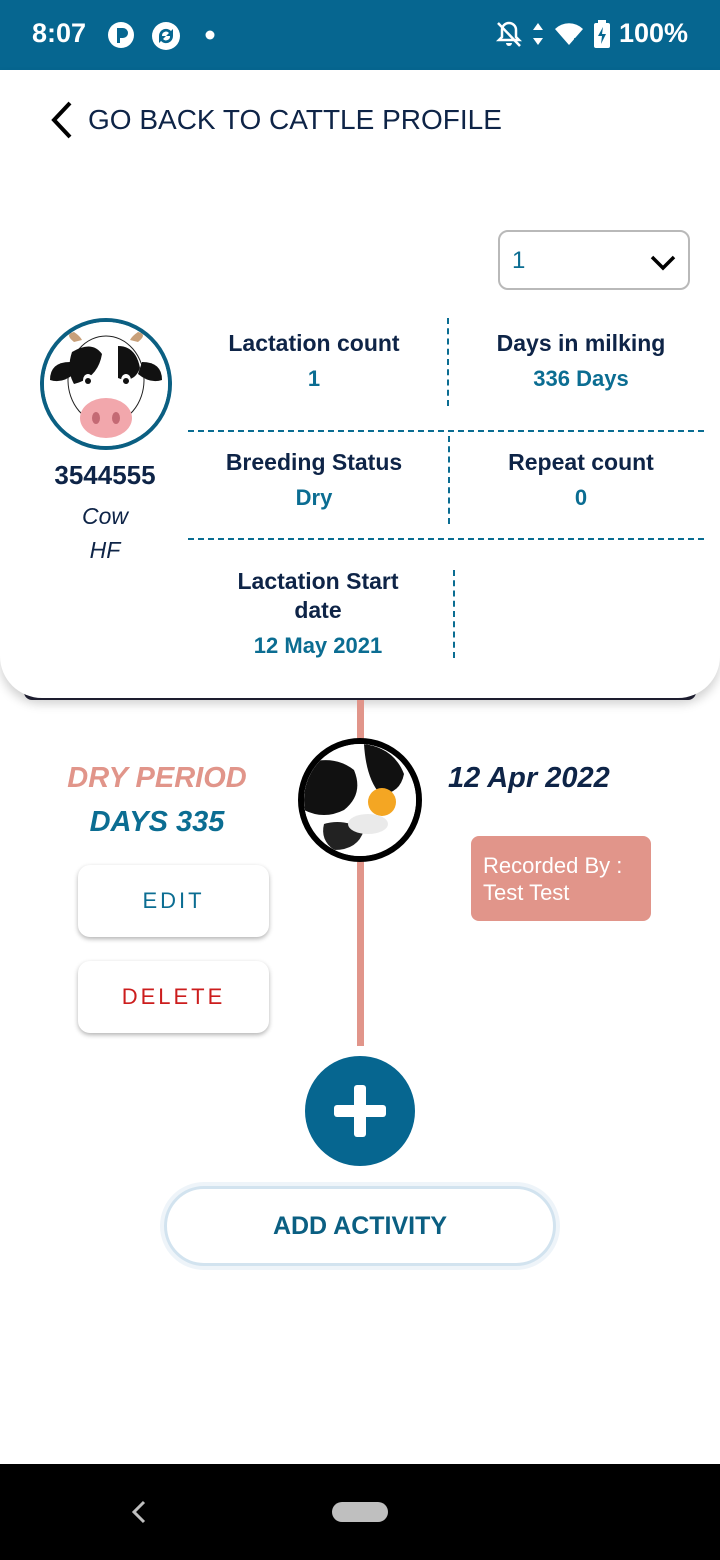 This screenshot has height=1560, width=720. I want to click on plus-icon, so click(360, 1111).